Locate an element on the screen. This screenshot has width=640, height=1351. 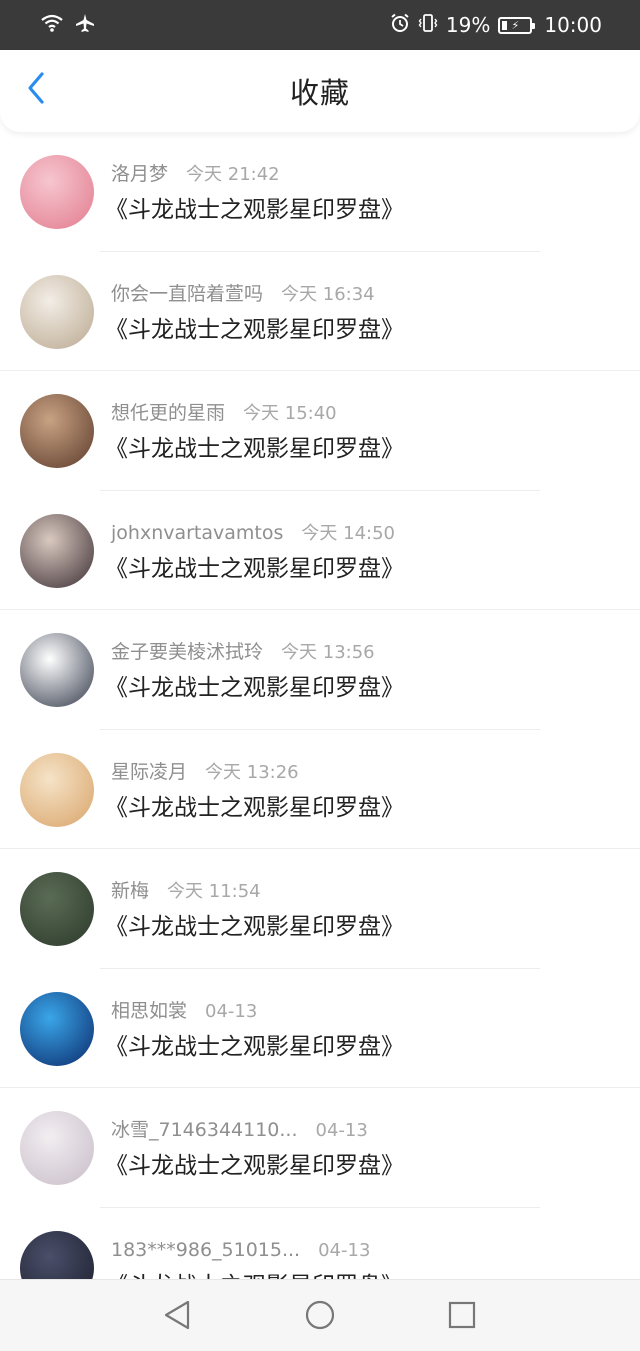
user-name: 想仛更的星雨 is located at coordinates (168, 413).